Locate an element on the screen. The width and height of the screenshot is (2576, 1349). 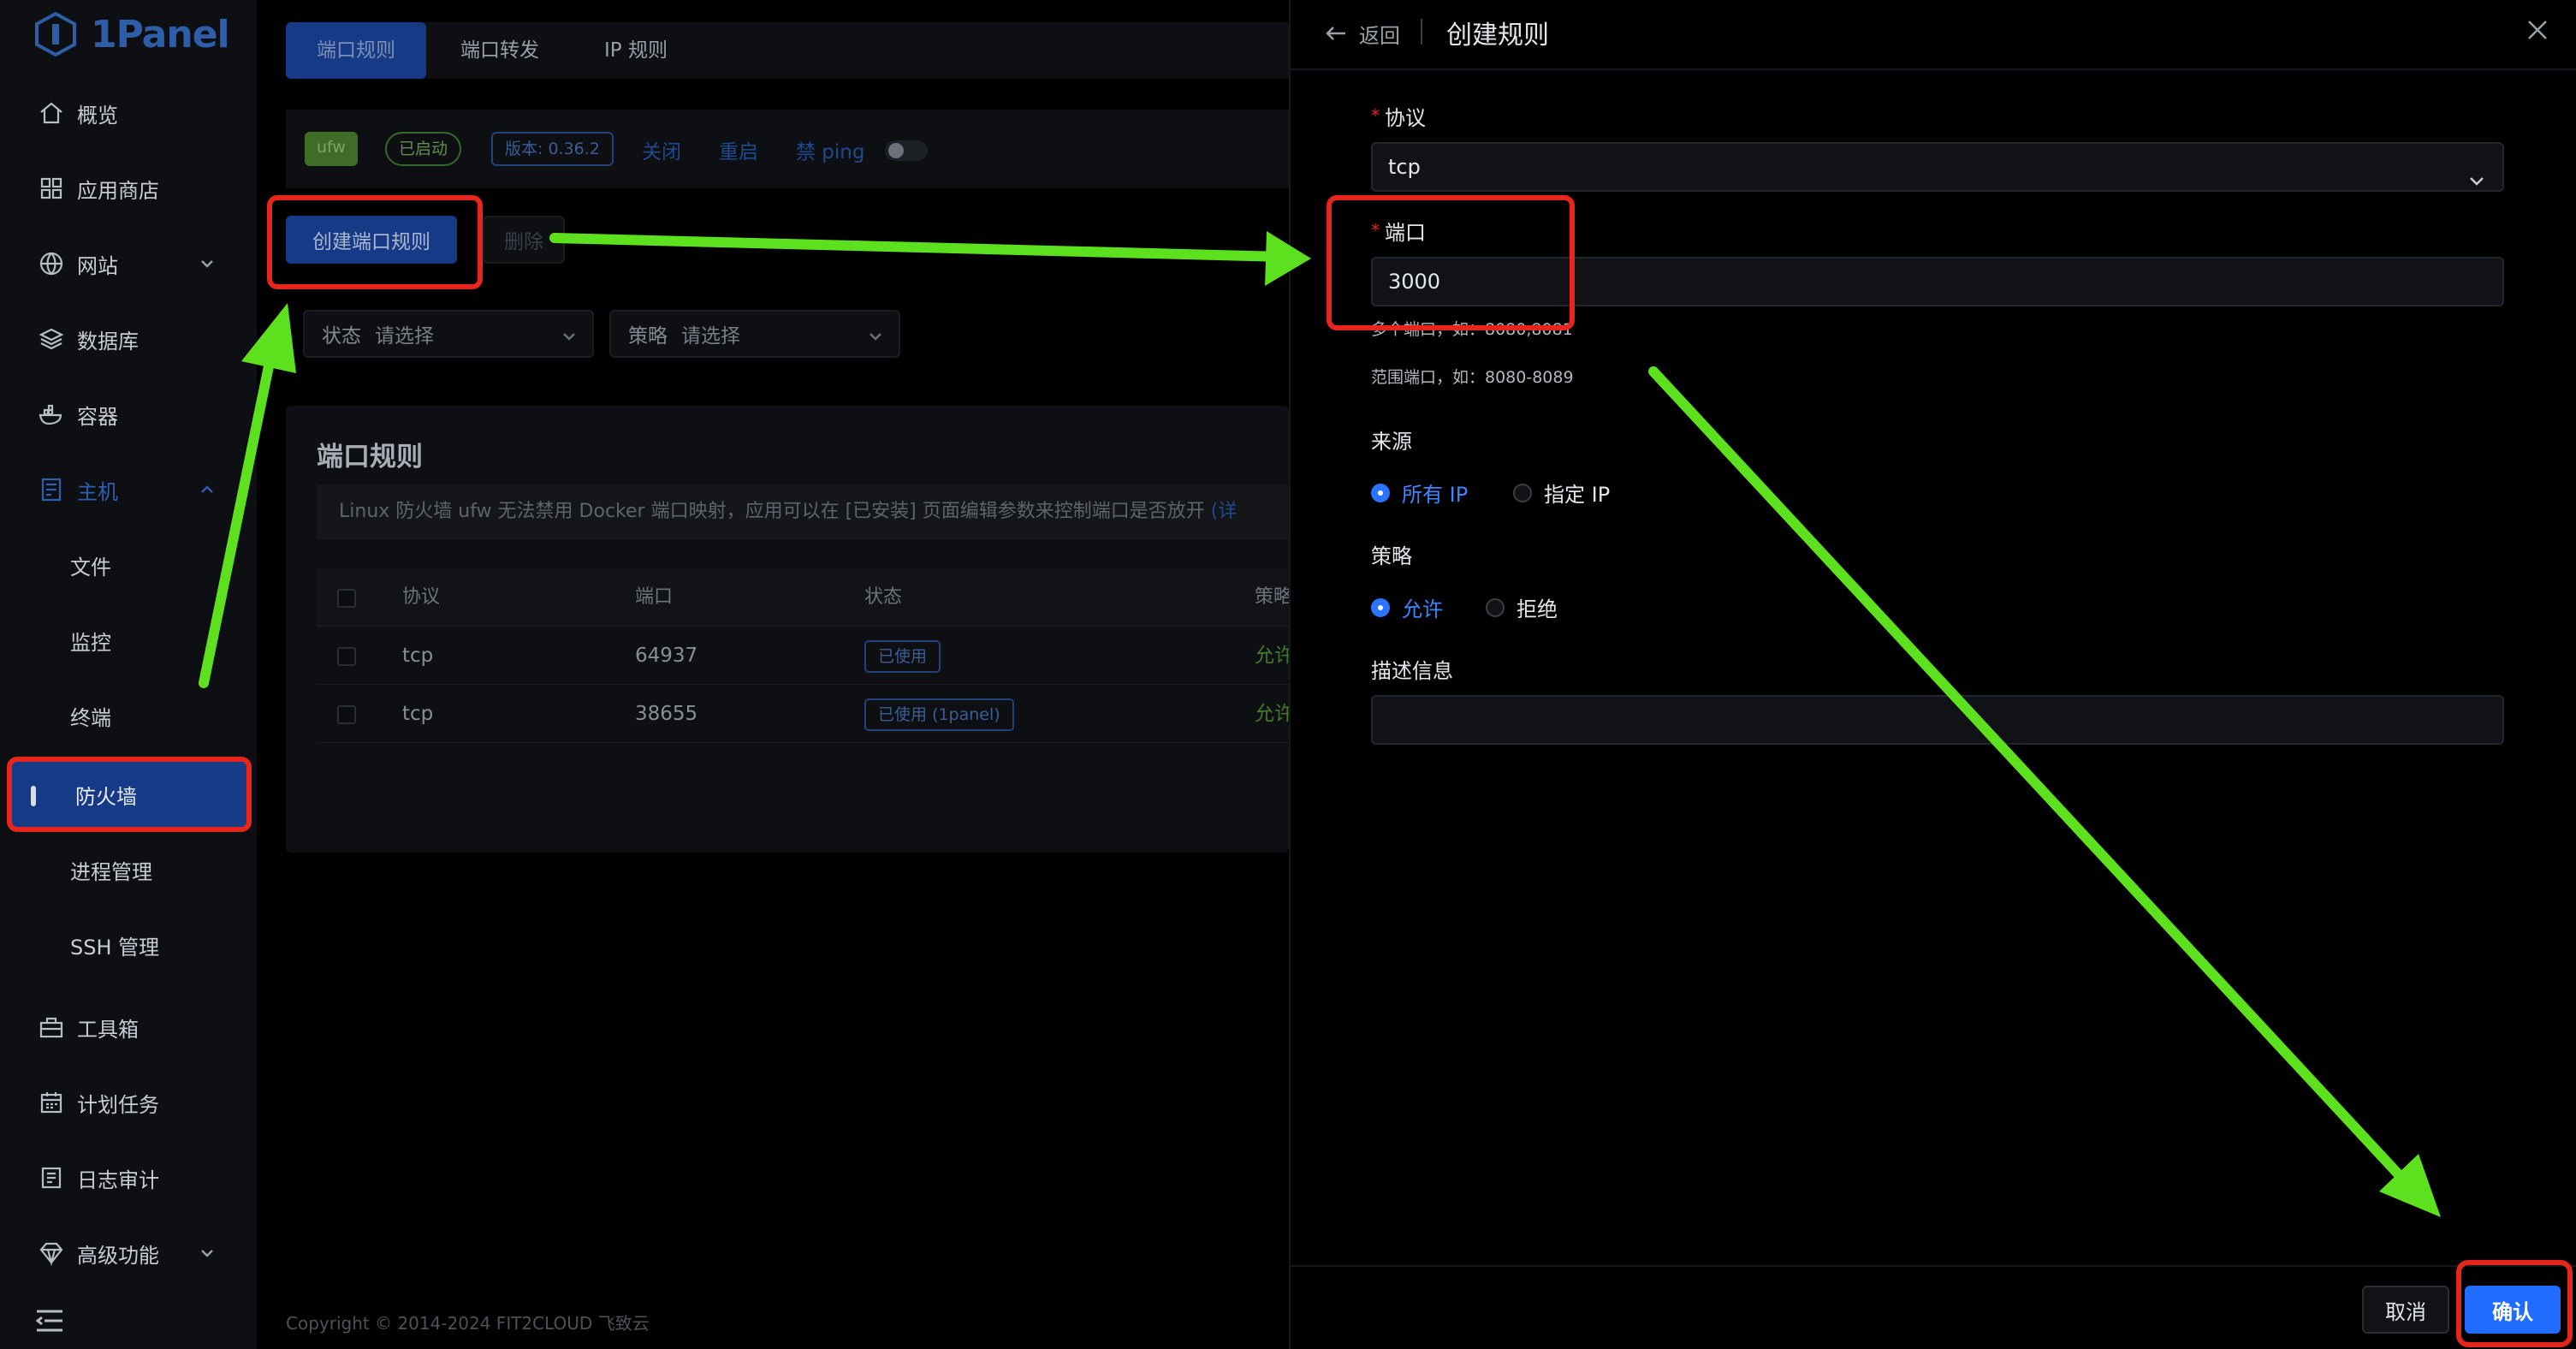
status-badge: 已启动 is located at coordinates (423, 149).